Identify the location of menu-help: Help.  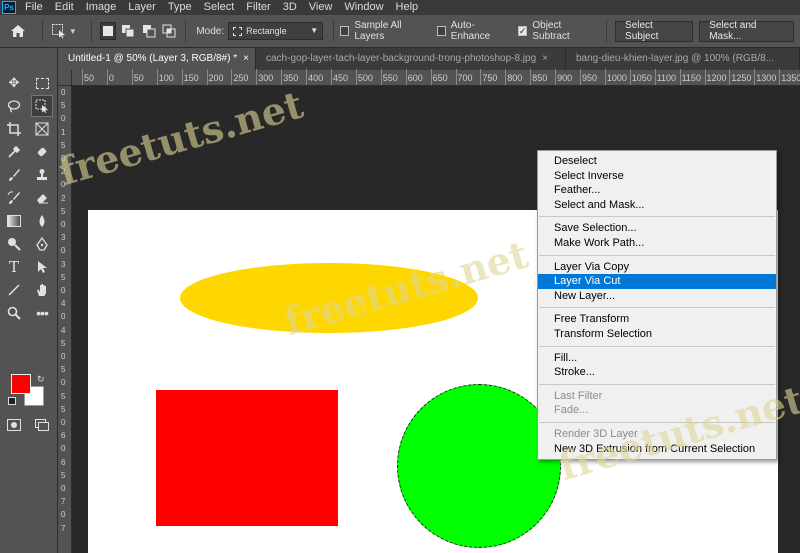
(407, 7).